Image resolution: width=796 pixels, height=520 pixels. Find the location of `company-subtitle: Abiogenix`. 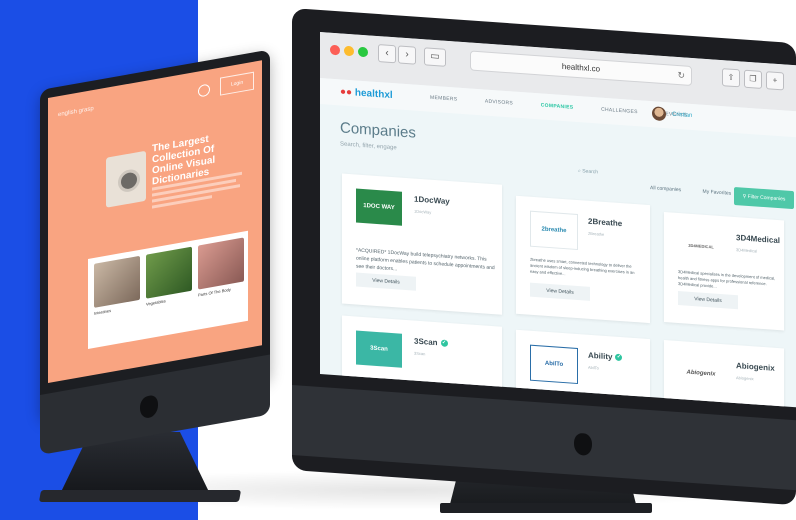

company-subtitle: Abiogenix is located at coordinates (745, 378).